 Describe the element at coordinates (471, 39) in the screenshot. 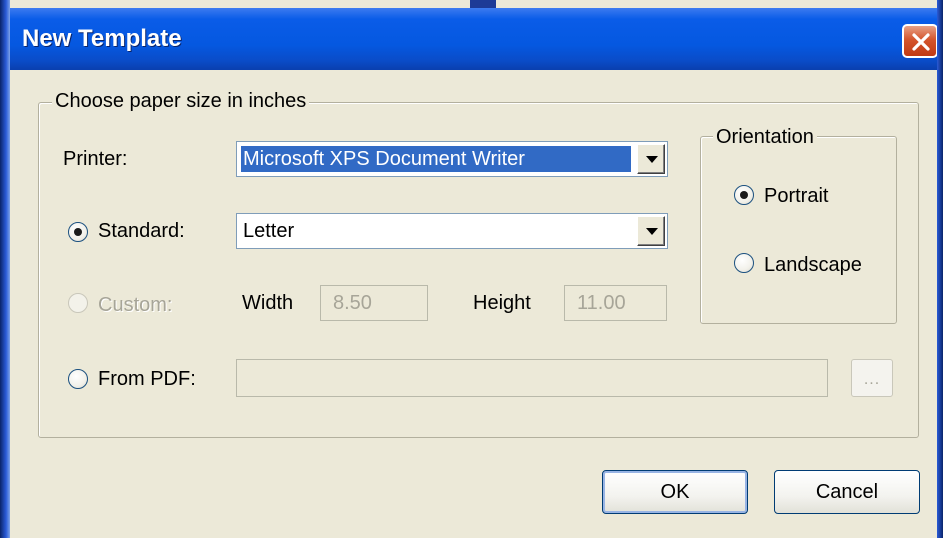

I see `title-bar: New Template` at that location.